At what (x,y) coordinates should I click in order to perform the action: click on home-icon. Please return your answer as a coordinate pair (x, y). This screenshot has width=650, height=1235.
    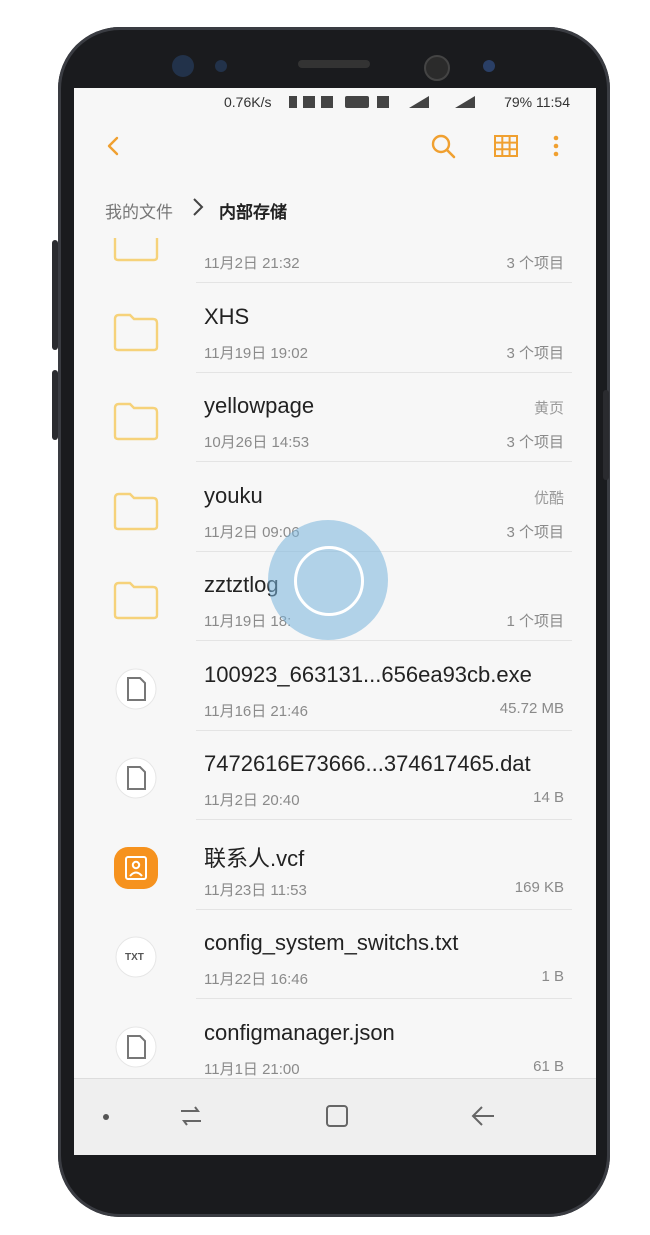
    Looking at the image, I should click on (337, 1116).